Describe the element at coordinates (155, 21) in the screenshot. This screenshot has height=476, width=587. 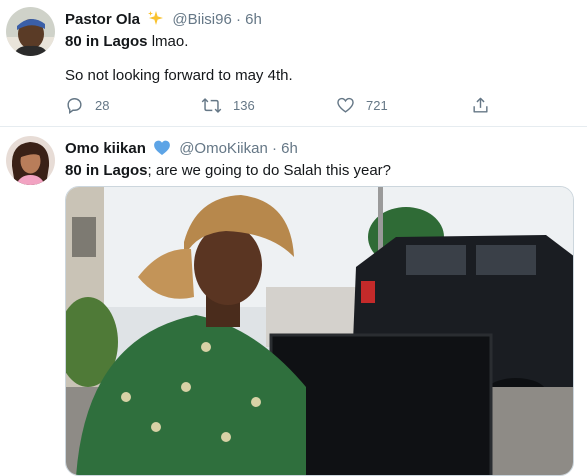
I see `sparkles-icon` at that location.